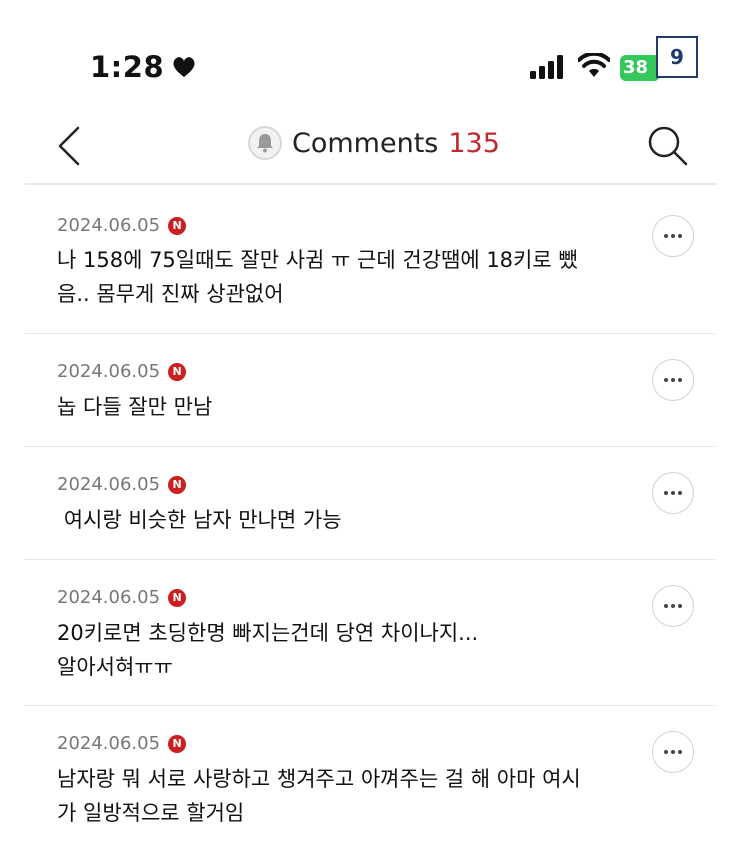  I want to click on comment-text: 놉 다들 잘만 만남, so click(135, 407).